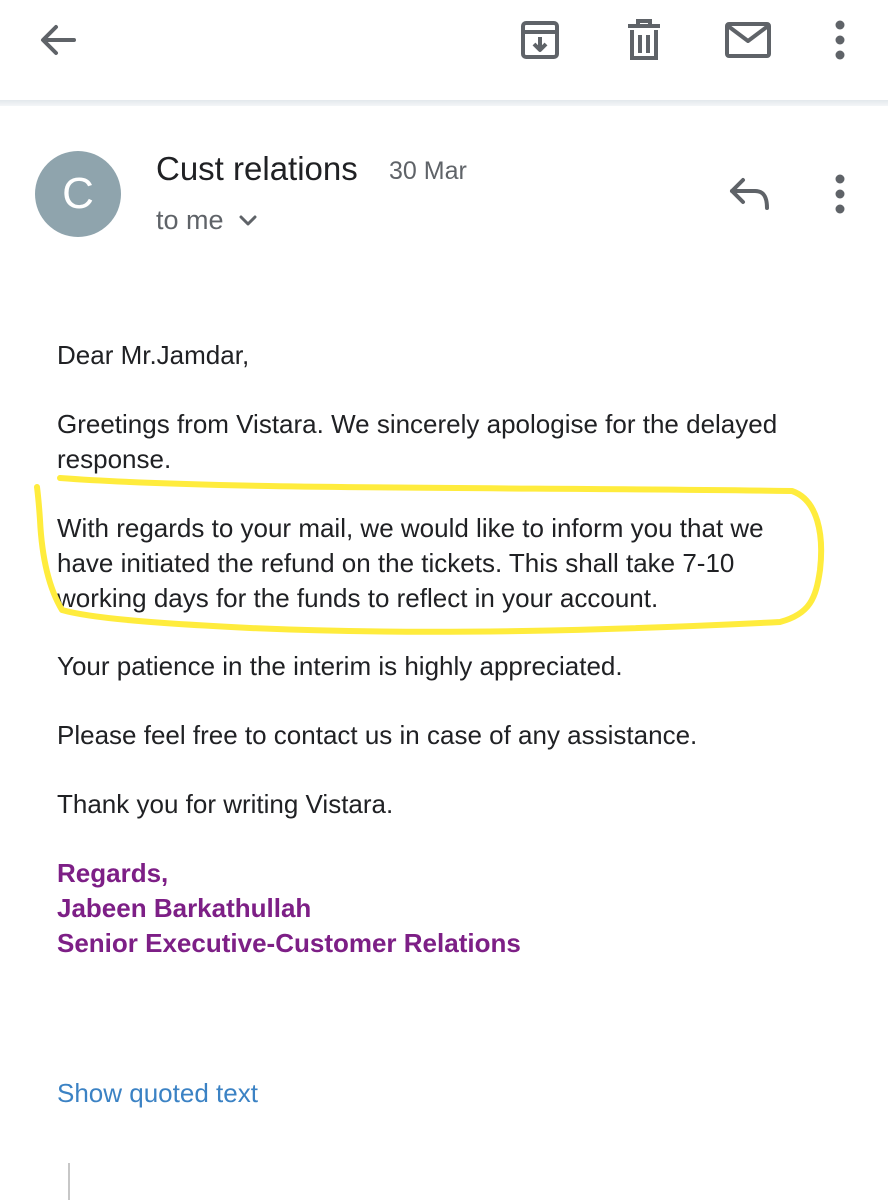 This screenshot has width=888, height=1200. I want to click on back-arrow-icon, so click(58, 40).